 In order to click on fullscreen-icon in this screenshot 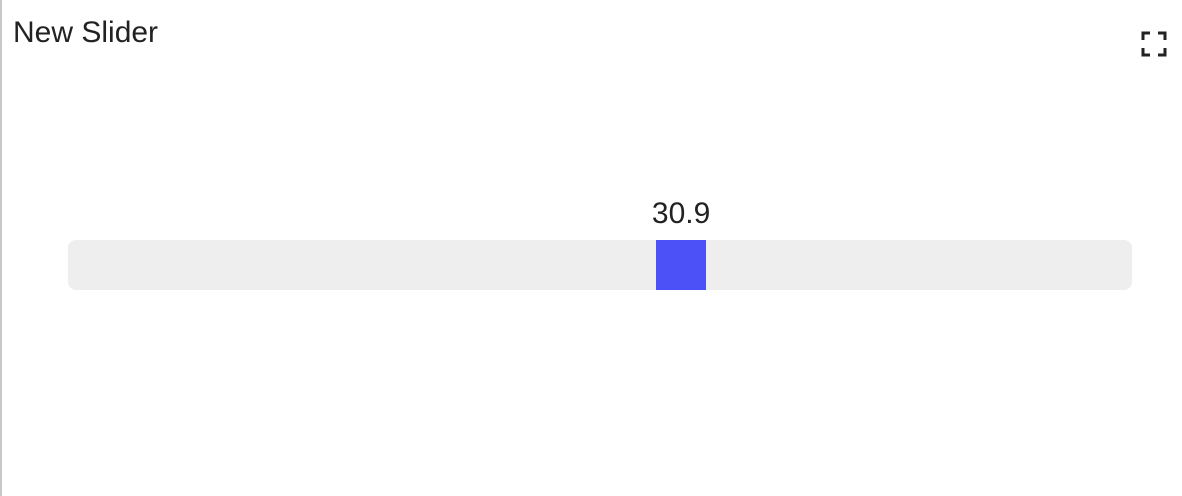, I will do `click(1154, 44)`.